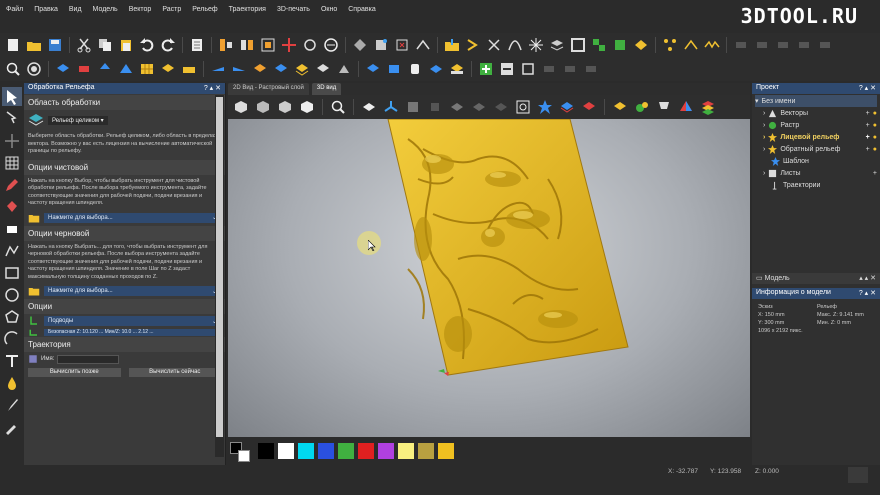  I want to click on import-folder-icon, so click(452, 45).